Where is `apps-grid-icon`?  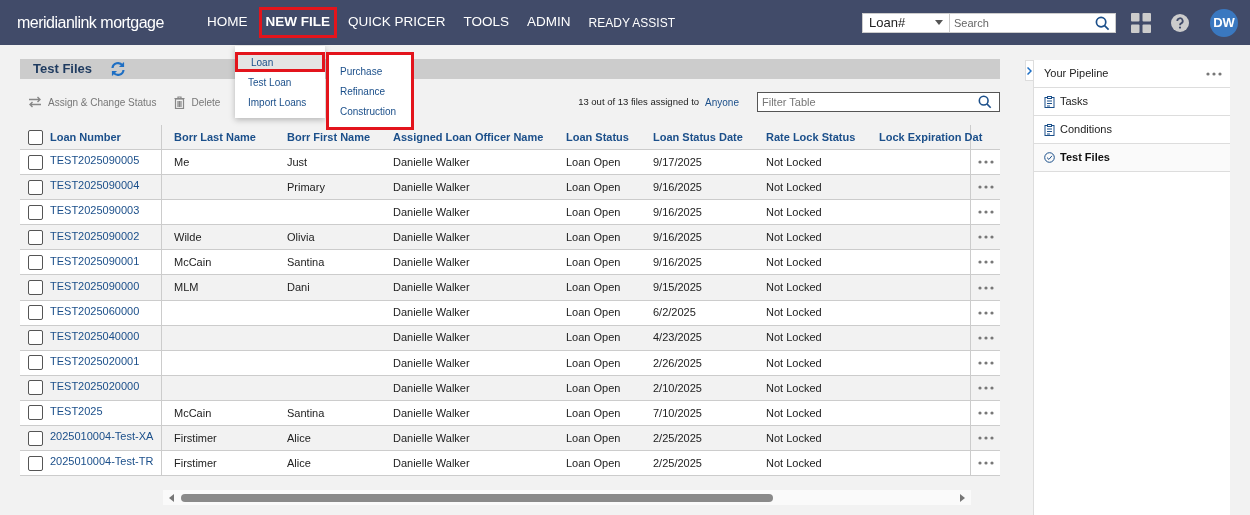 apps-grid-icon is located at coordinates (1141, 22).